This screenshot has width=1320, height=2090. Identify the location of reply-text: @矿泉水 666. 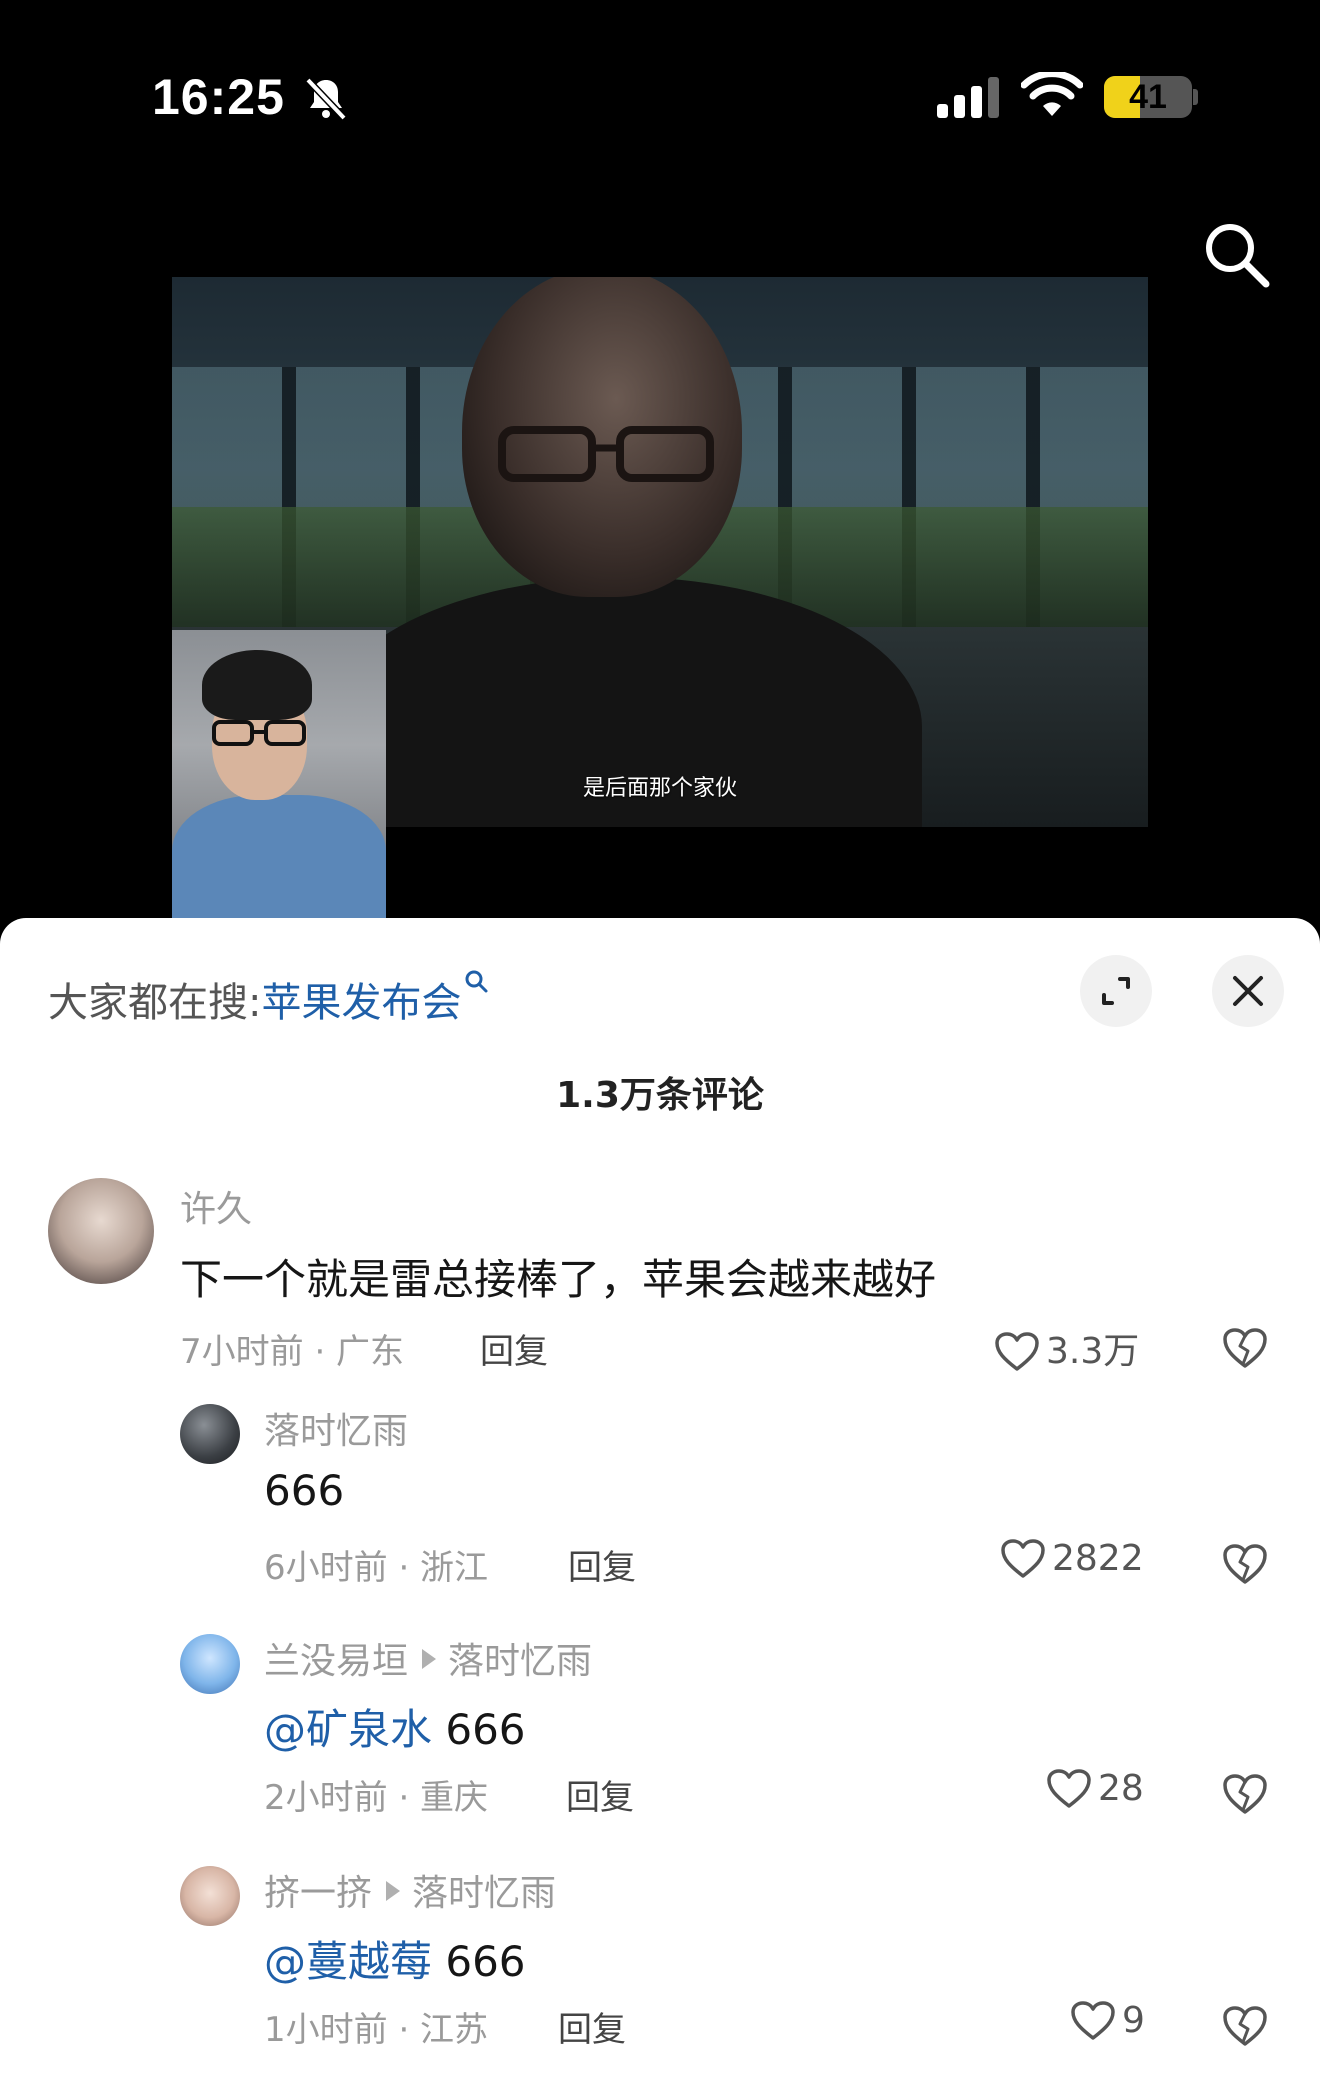
(395, 1726).